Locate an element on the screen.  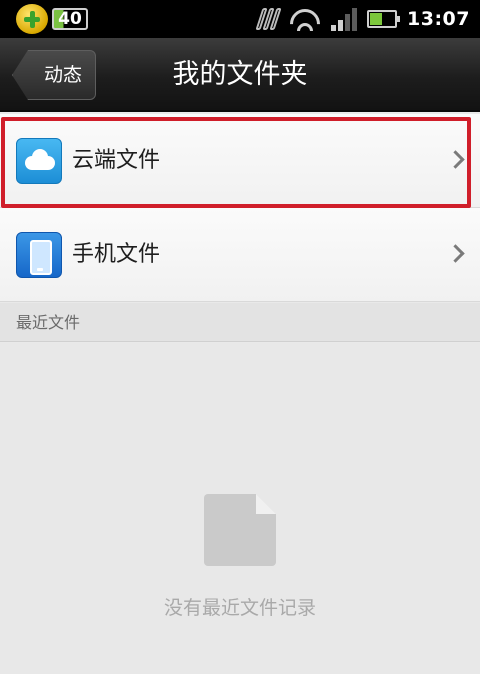
wifi-icon is located at coordinates (305, 19).